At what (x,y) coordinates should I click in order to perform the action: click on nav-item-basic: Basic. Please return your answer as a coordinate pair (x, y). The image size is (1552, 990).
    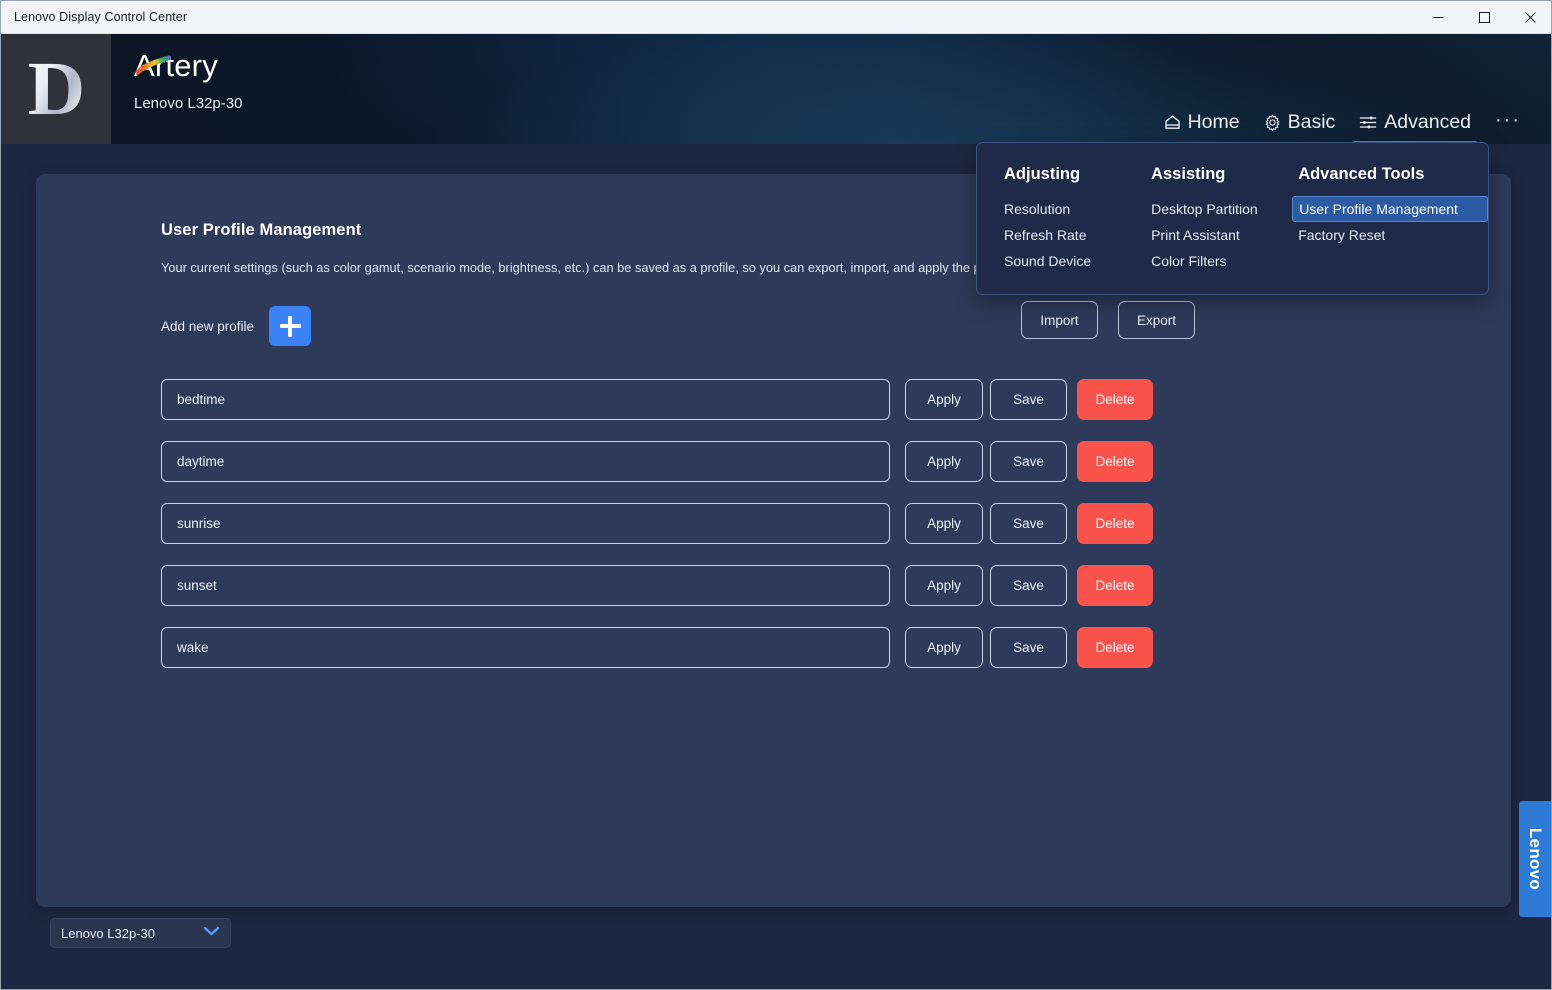
    Looking at the image, I should click on (1300, 124).